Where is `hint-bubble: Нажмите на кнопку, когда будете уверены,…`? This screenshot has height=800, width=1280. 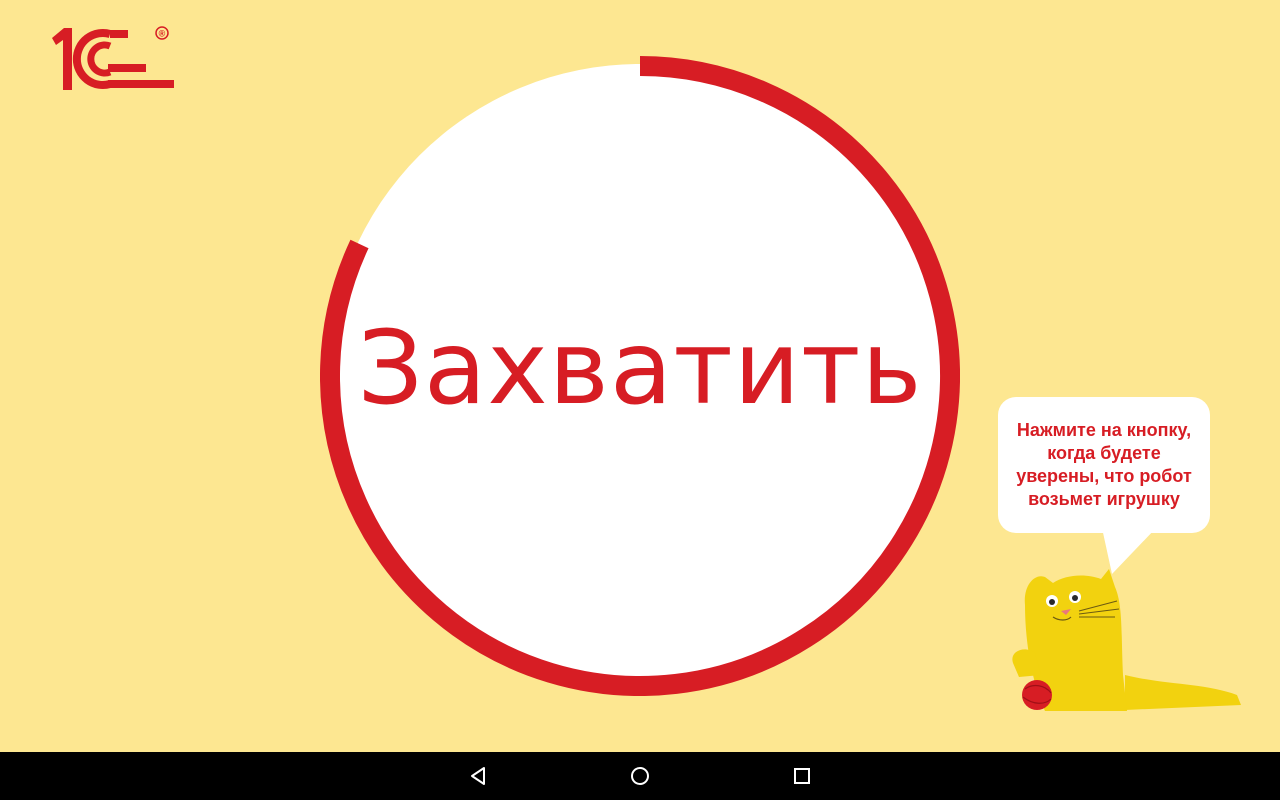
hint-bubble: Нажмите на кнопку, когда будете уверены,… is located at coordinates (1104, 465).